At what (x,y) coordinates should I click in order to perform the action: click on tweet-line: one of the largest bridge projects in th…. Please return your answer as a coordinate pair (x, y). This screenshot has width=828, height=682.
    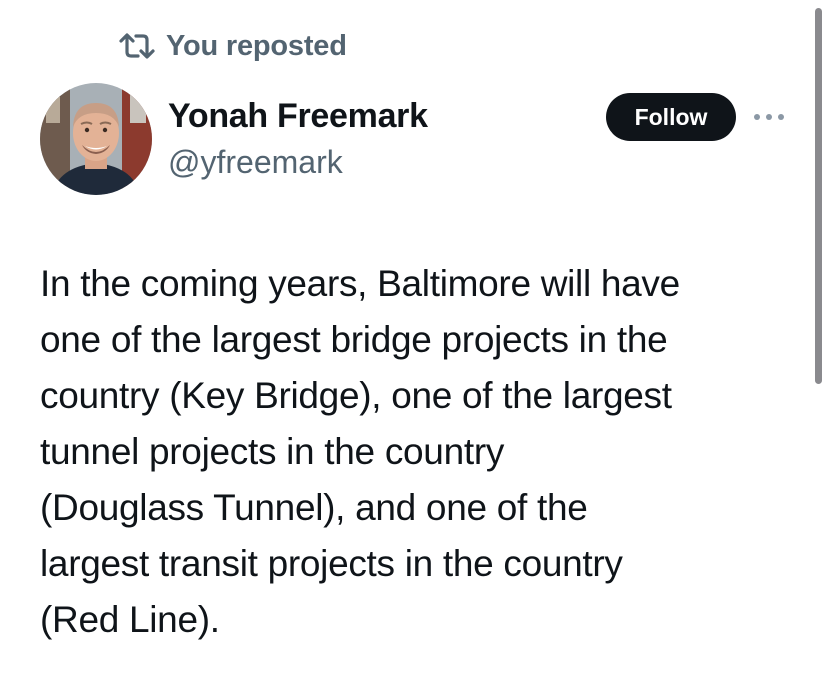
    Looking at the image, I should click on (354, 339).